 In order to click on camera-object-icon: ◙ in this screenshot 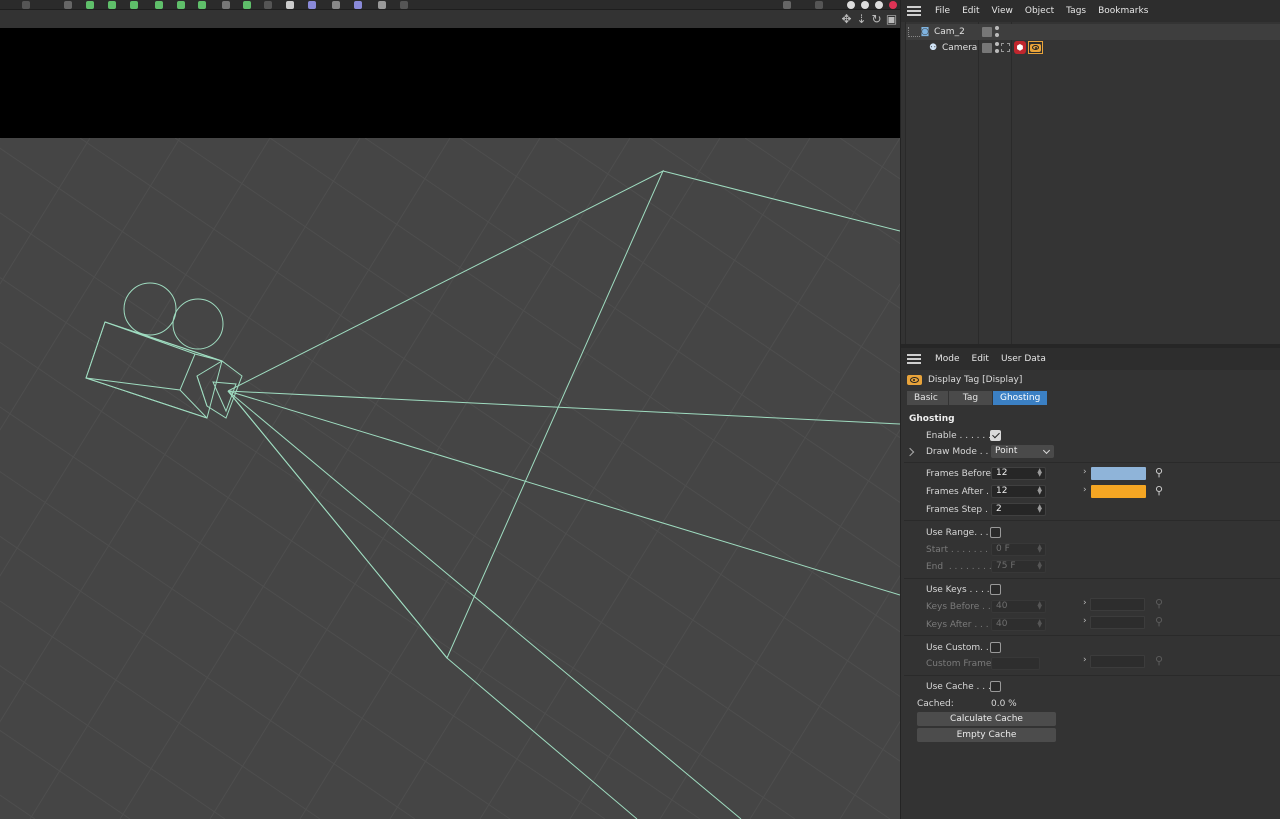, I will do `click(925, 32)`.